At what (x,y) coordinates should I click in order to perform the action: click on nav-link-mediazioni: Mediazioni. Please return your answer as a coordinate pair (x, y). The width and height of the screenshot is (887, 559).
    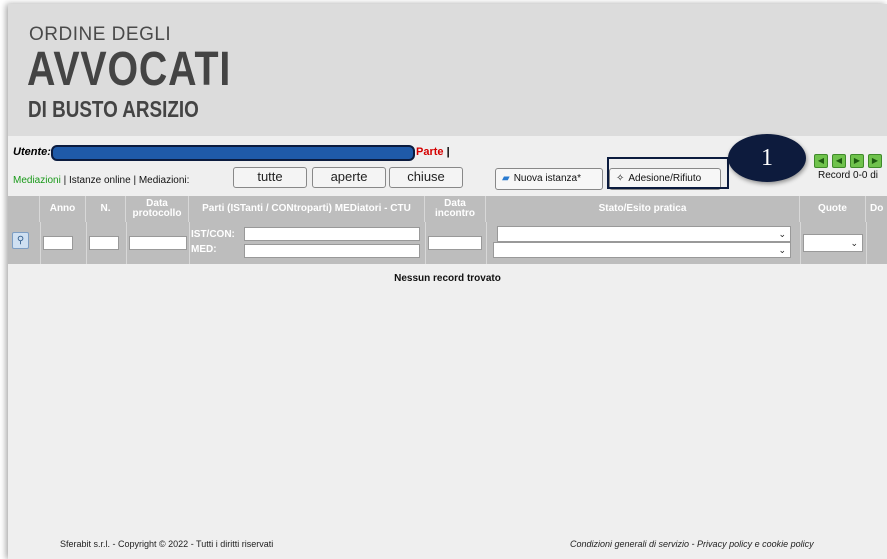
    Looking at the image, I should click on (37, 180).